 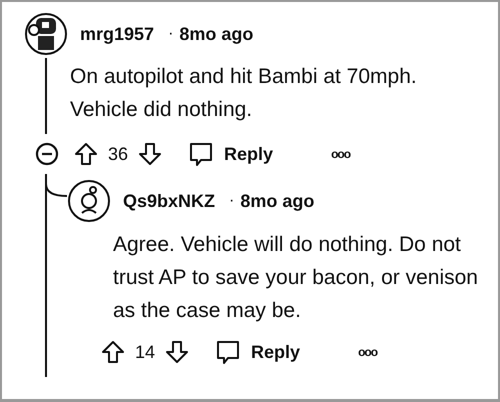 I want to click on username: mrg1957, so click(x=117, y=34).